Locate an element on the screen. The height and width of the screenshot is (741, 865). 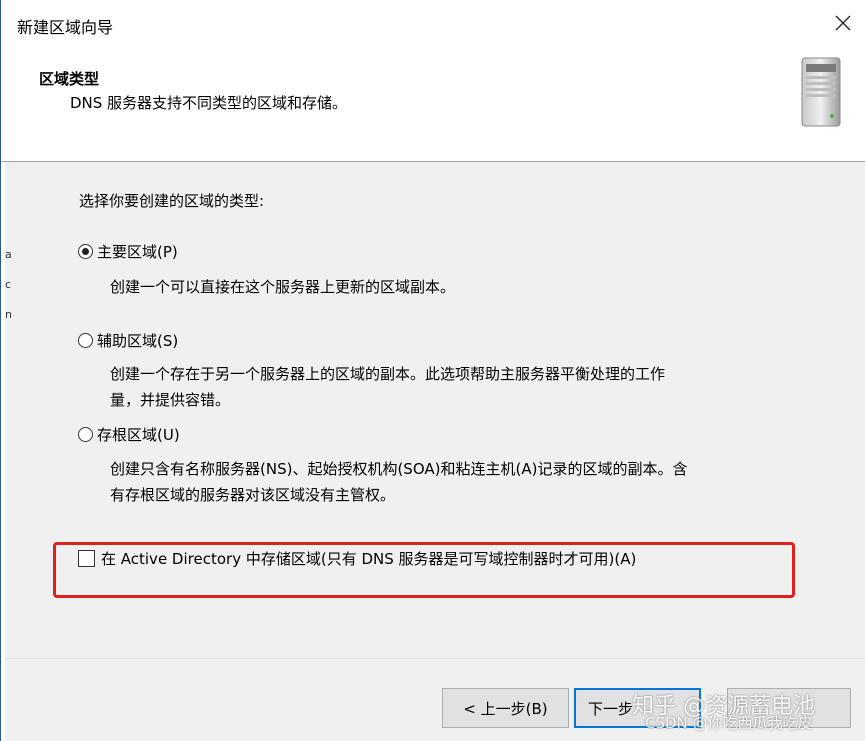
close-icon is located at coordinates (843, 23).